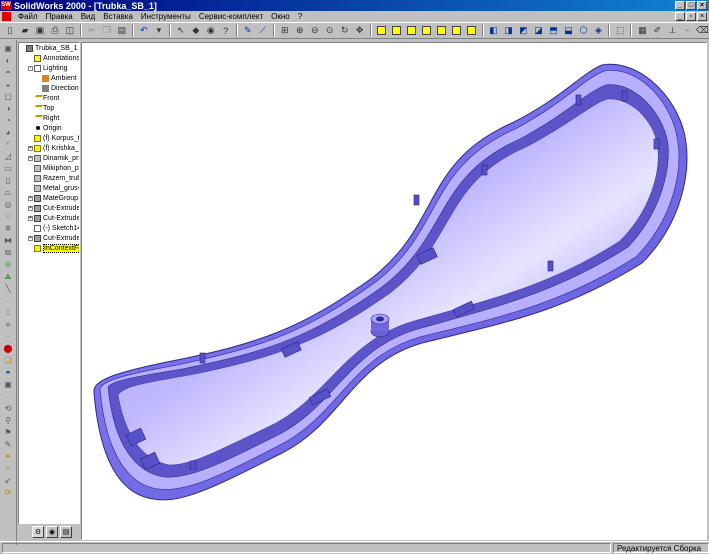 The width and height of the screenshot is (709, 554). Describe the element at coordinates (49, 78) in the screenshot. I see `tree-item: Ambient` at that location.